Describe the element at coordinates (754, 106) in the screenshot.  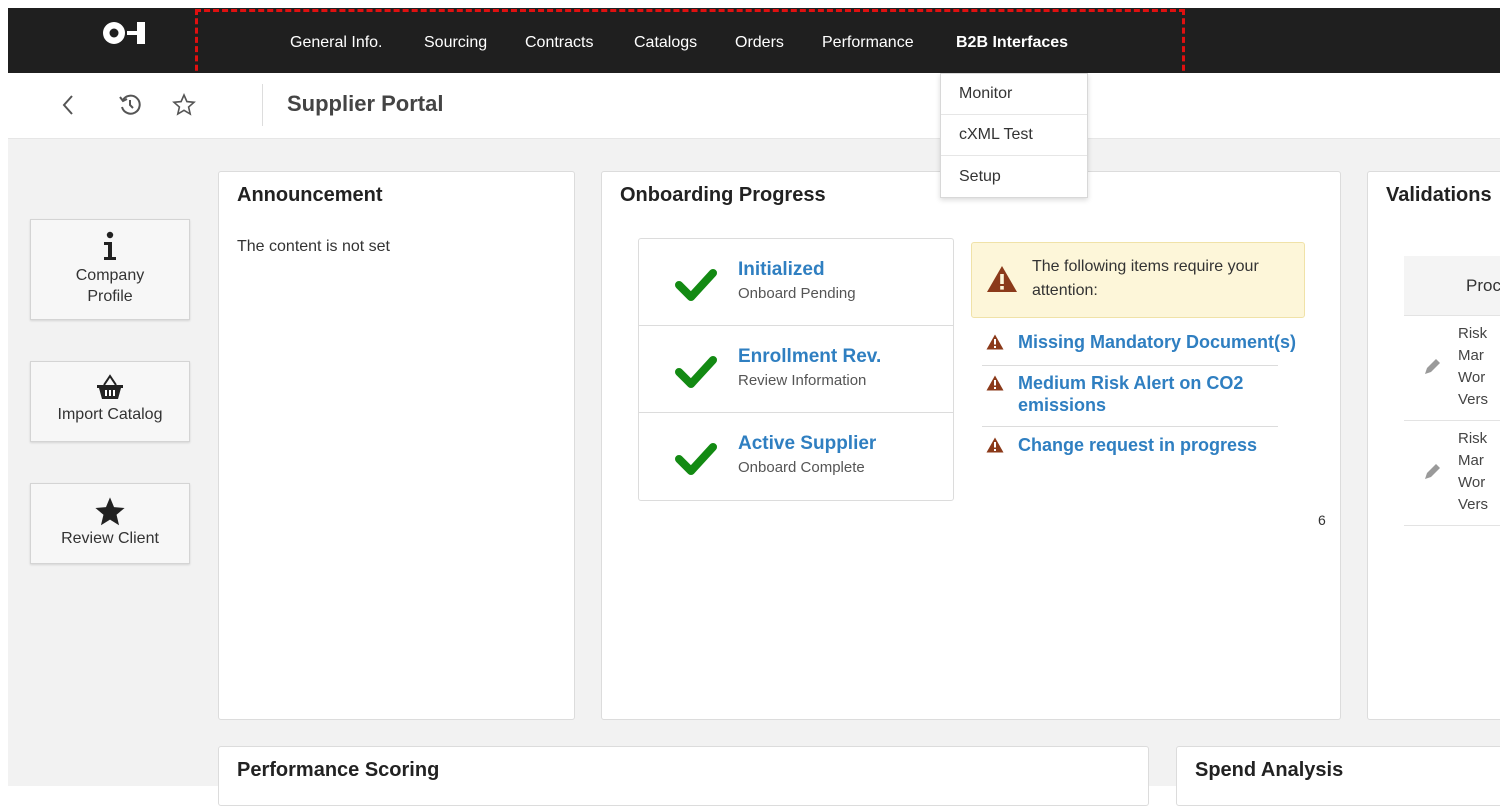
I see `page-header` at that location.